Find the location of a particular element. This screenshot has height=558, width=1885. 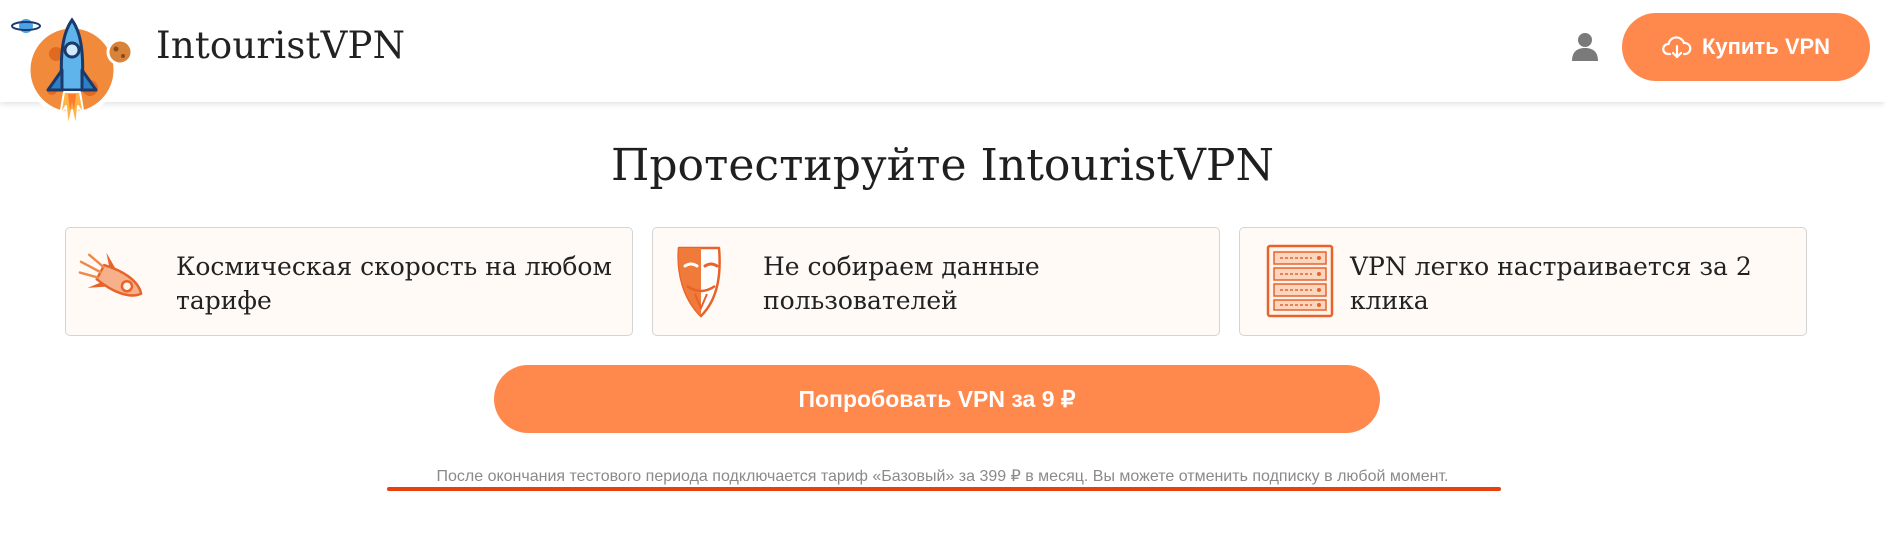

page-title: Протестируйте IntouristVPN is located at coordinates (942, 165).